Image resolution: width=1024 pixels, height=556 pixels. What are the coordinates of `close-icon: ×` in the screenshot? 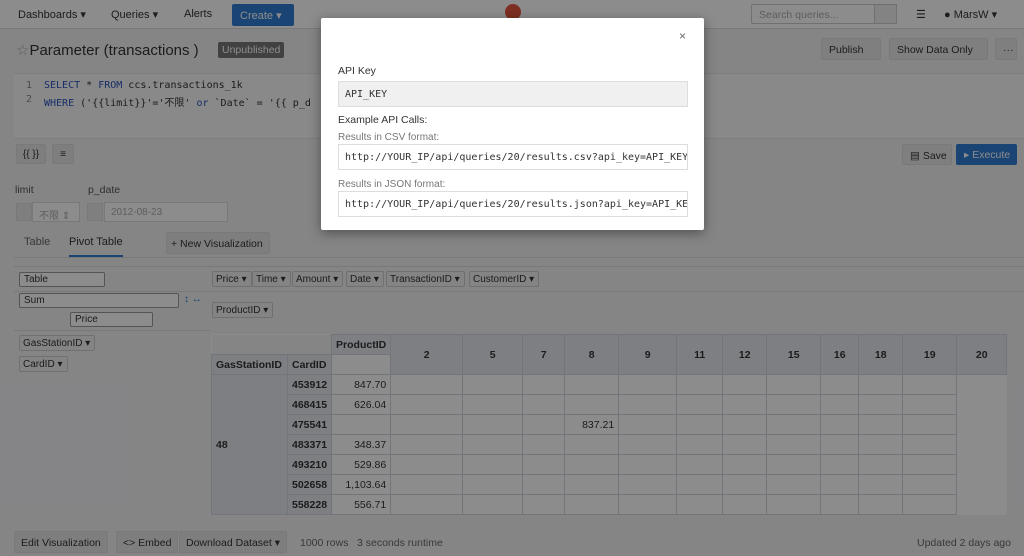 It's located at (682, 36).